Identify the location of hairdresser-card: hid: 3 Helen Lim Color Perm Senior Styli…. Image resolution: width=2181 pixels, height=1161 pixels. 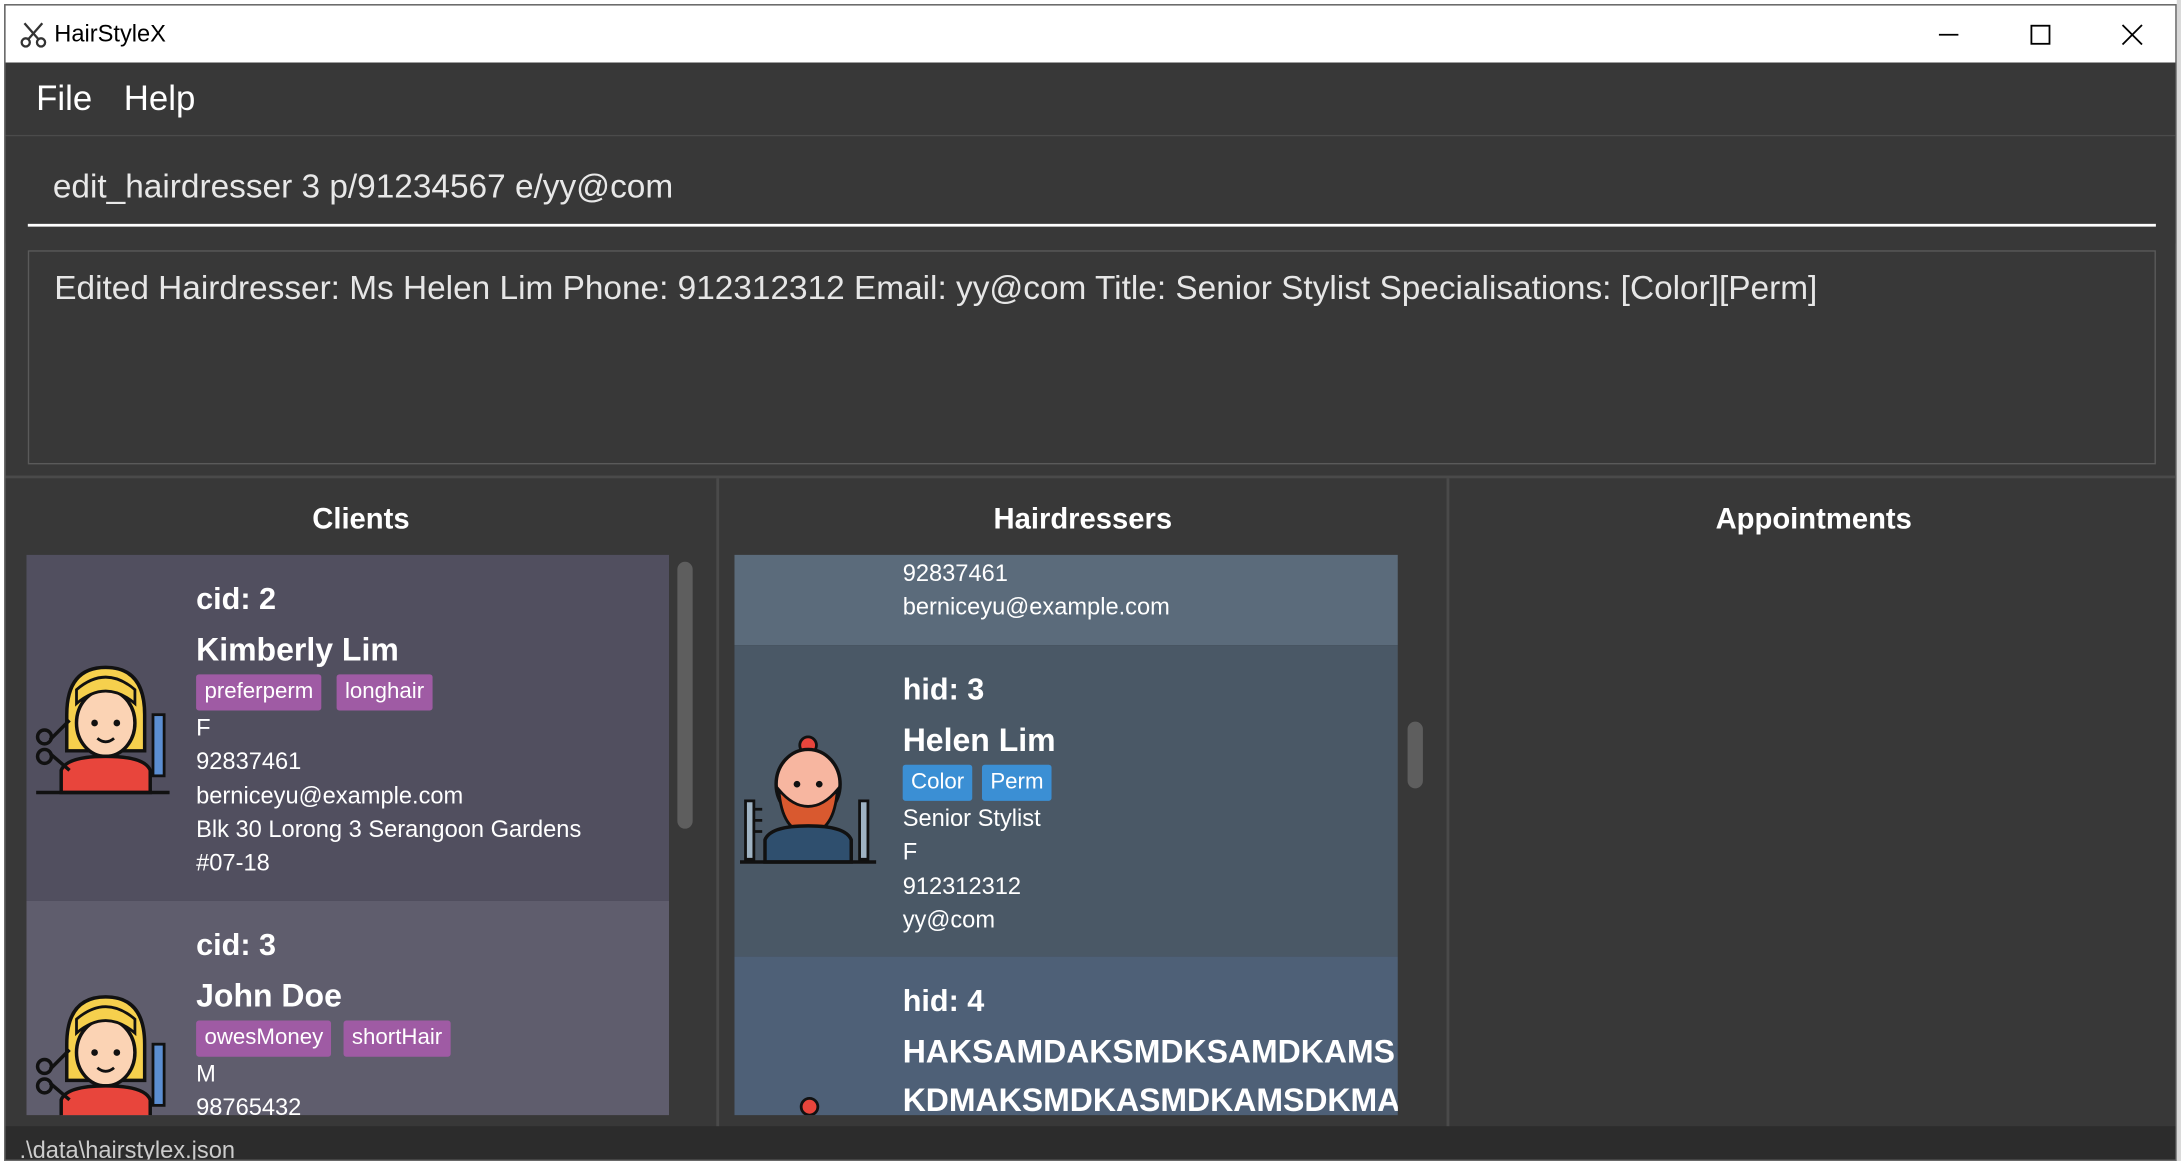
(1066, 801).